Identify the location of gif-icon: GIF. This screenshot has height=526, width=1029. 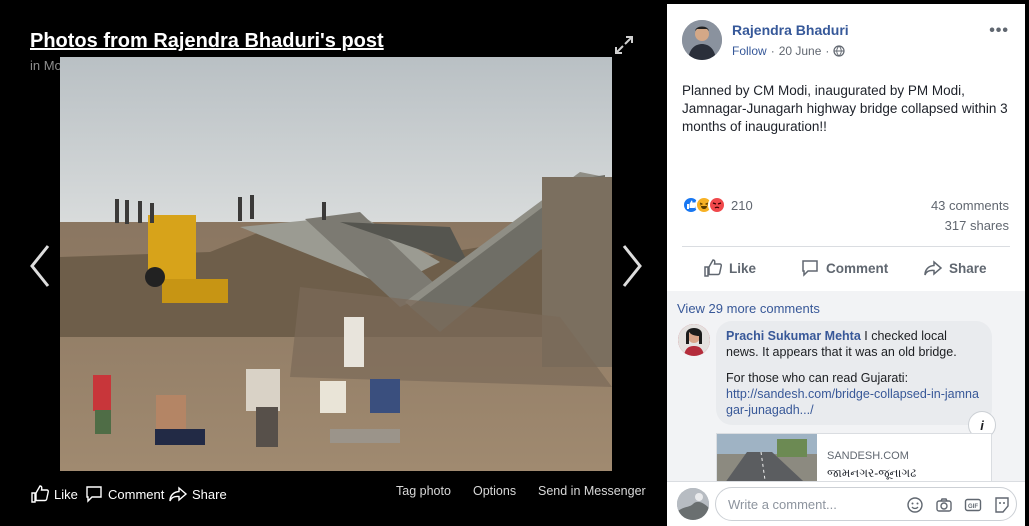
(973, 505).